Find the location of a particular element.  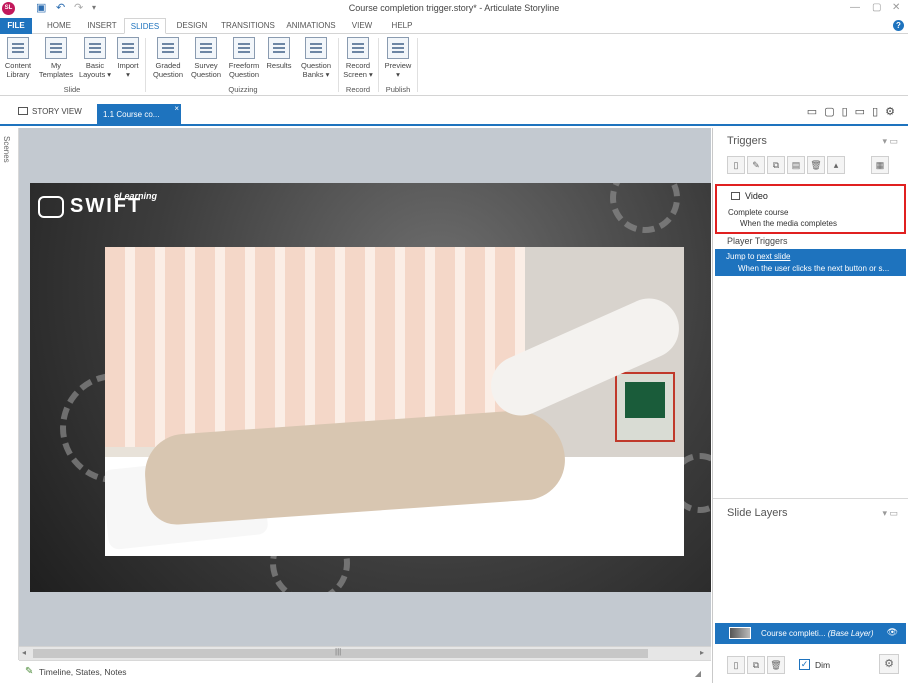

document-tabs: STORY VIEW 1.1 Course co... × ▭▢▯▭▯⚙ is located at coordinates (454, 111).